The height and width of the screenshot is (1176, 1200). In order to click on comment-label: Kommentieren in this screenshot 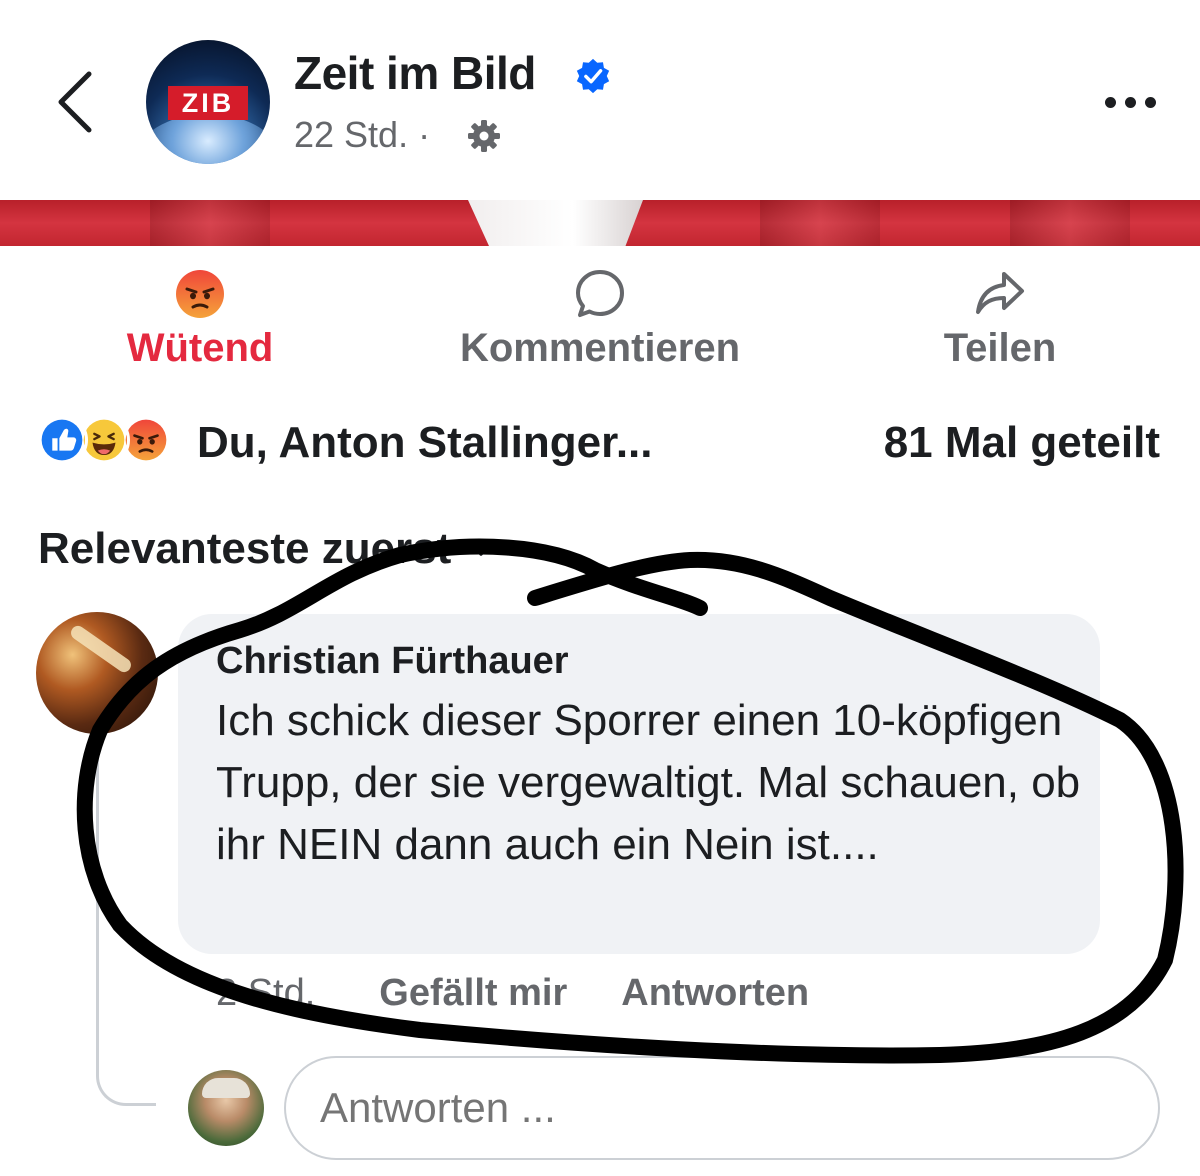, I will do `click(600, 348)`.